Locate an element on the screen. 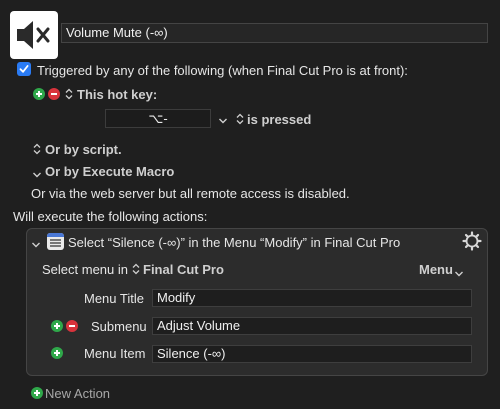 The height and width of the screenshot is (409, 500). new-action-plus-icon is located at coordinates (37, 393).